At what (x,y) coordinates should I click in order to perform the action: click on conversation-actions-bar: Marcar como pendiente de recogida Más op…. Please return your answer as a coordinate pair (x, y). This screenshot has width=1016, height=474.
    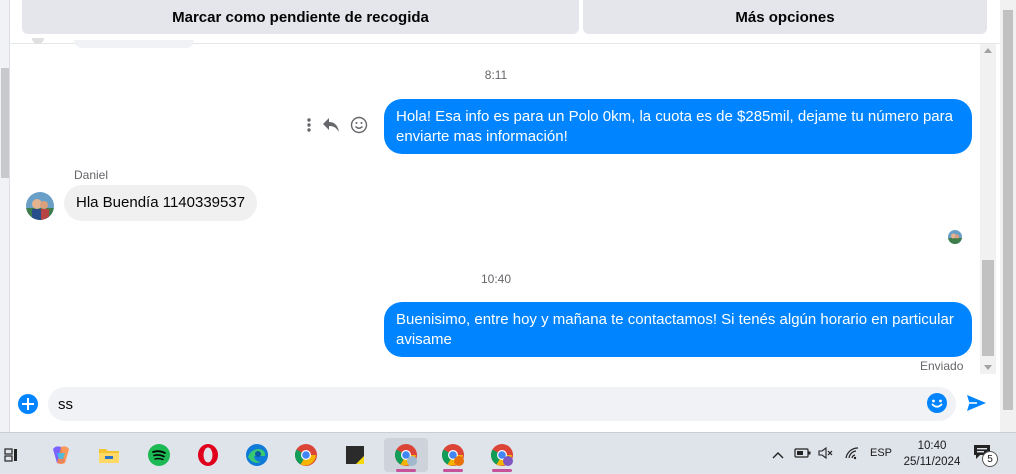
    Looking at the image, I should click on (505, 22).